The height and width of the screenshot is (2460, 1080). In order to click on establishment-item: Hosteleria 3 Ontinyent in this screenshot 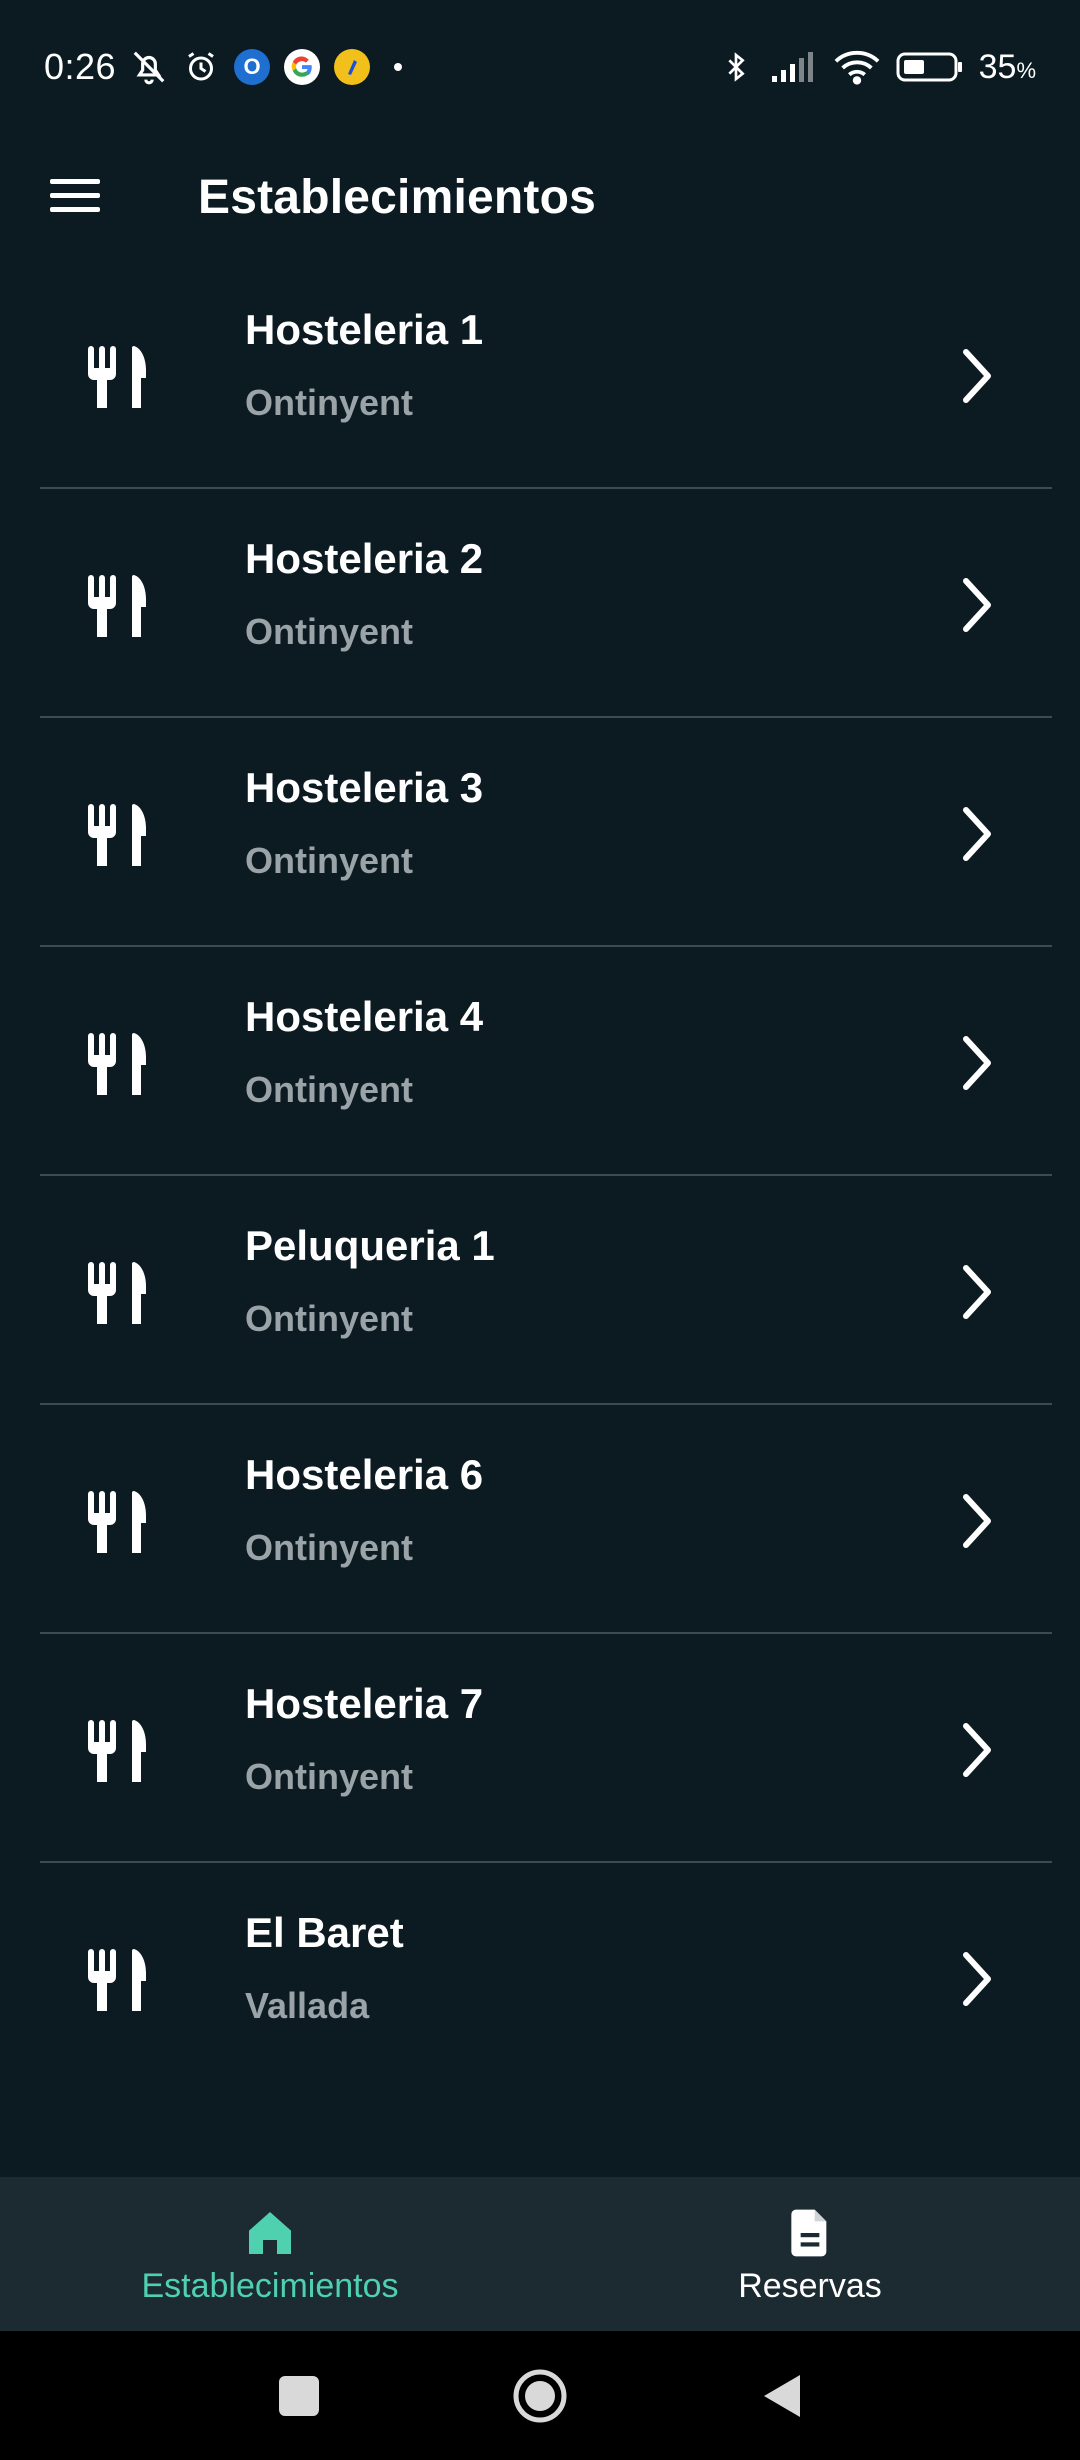, I will do `click(546, 832)`.